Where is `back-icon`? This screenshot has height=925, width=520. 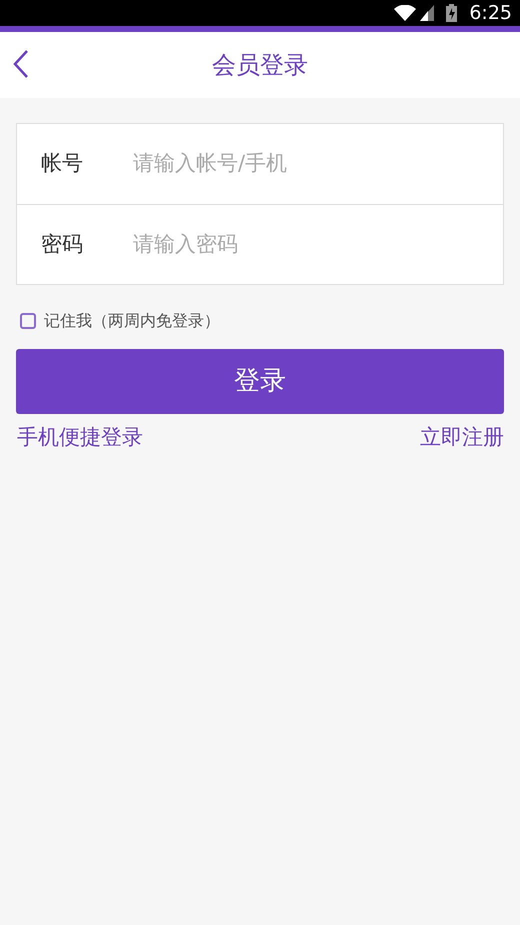 back-icon is located at coordinates (21, 64).